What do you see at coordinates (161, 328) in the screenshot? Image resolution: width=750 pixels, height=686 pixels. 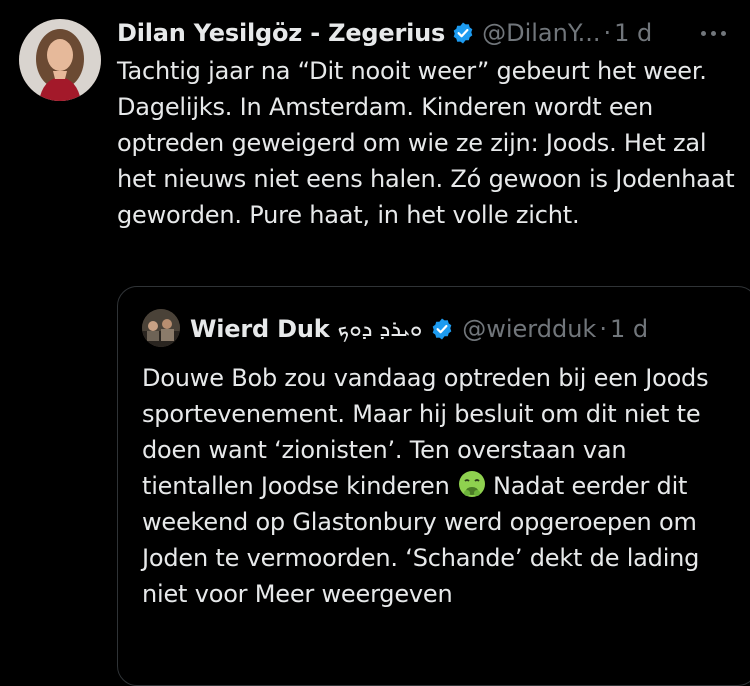 I see `quoted-author-avatar` at bounding box center [161, 328].